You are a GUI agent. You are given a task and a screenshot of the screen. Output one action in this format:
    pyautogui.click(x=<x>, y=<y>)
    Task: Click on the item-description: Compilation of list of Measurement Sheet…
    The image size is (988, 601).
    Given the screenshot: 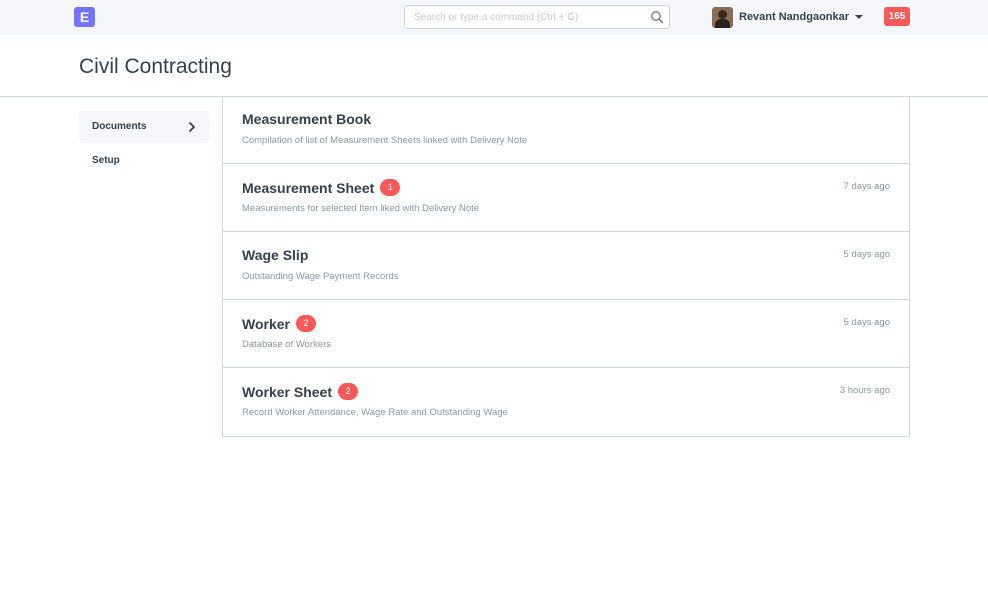 What is the action you would take?
    pyautogui.click(x=385, y=140)
    